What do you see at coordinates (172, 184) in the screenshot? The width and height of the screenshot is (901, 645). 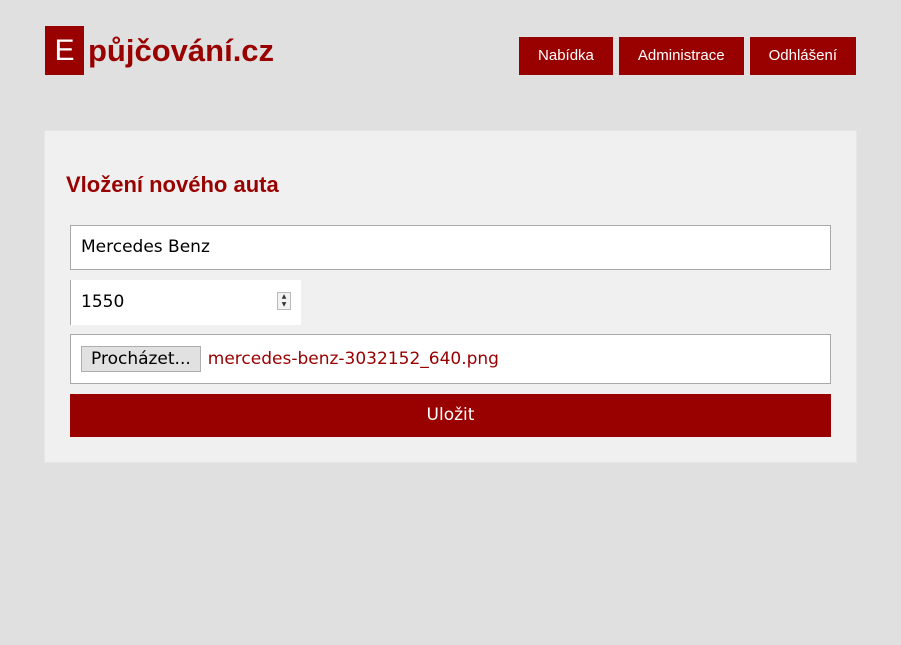 I see `page-title: Vložení nového auta` at bounding box center [172, 184].